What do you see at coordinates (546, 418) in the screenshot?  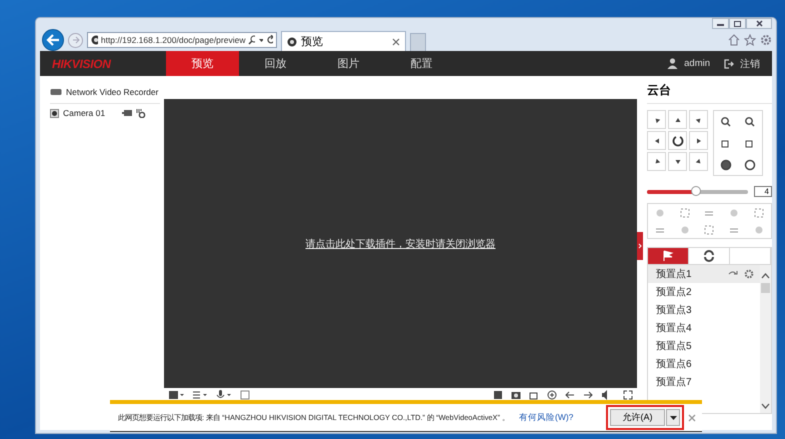 I see `risk-link: 有何风险(W)?` at bounding box center [546, 418].